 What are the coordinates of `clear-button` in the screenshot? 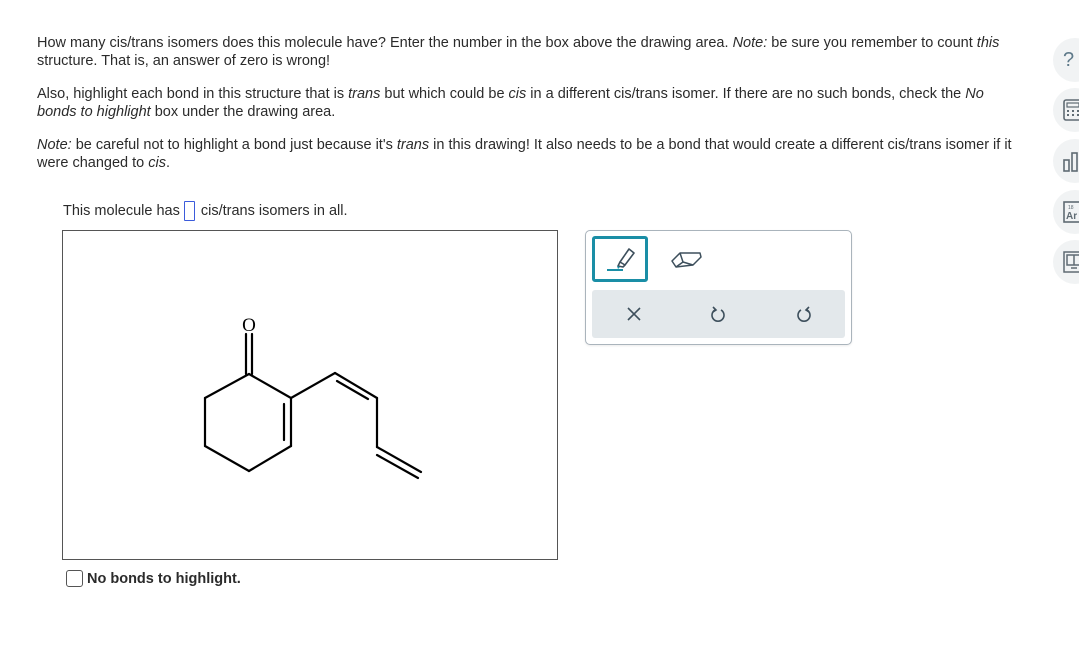 It's located at (634, 314).